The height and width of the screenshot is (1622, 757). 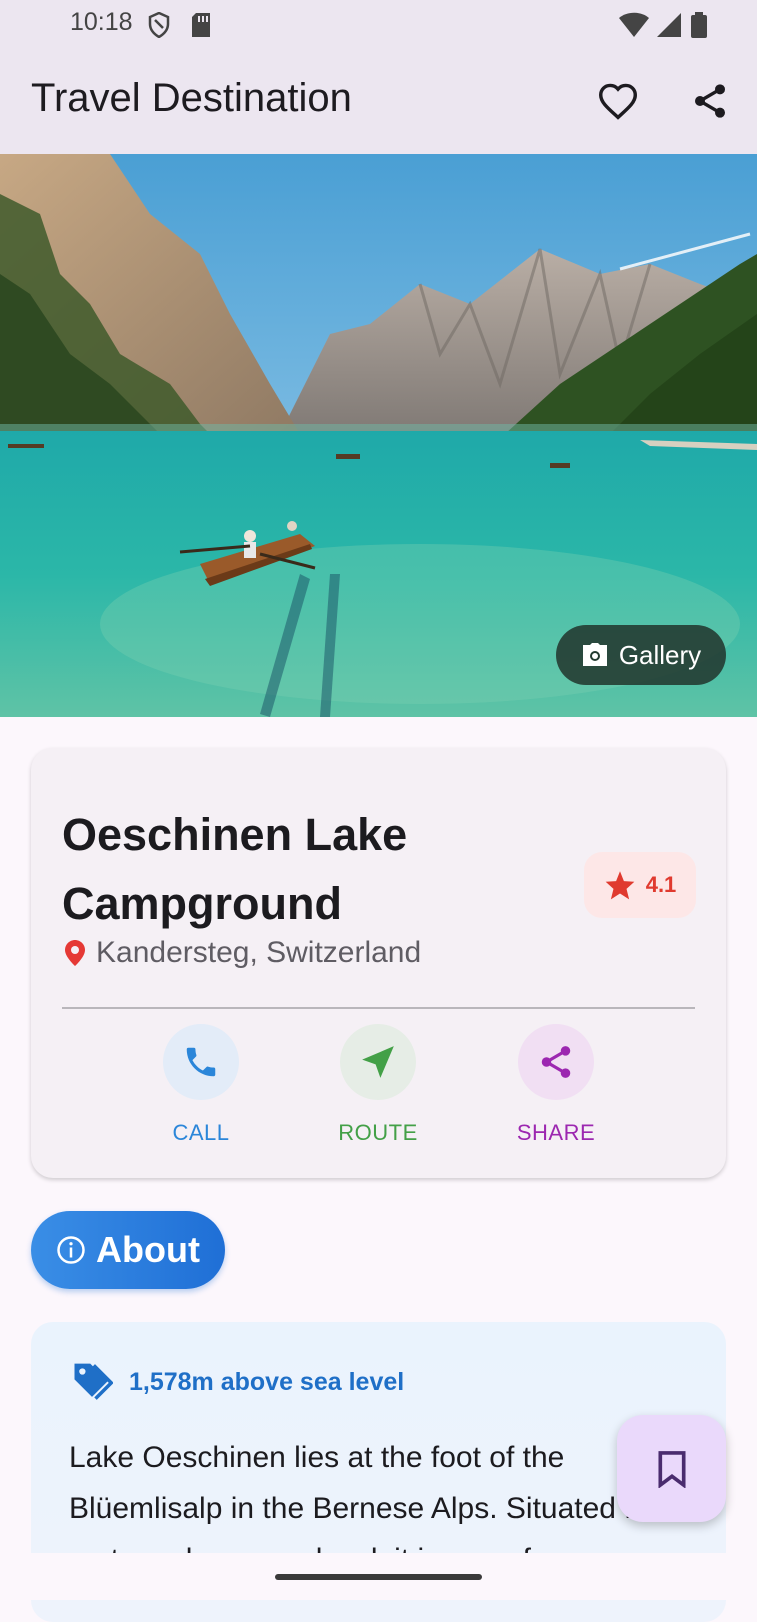 I want to click on about-label: About, so click(x=148, y=1249).